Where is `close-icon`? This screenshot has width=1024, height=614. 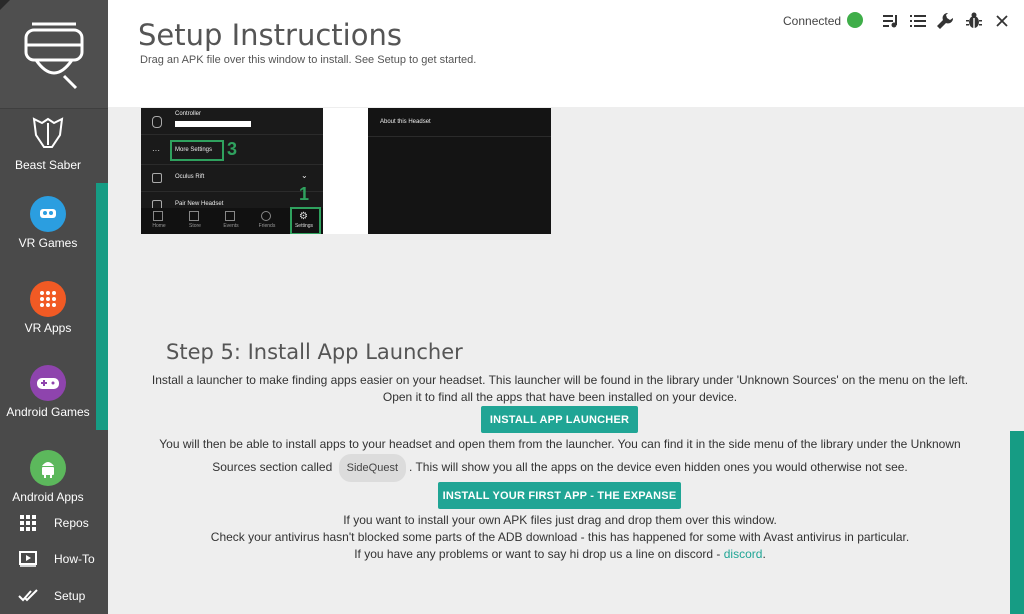 close-icon is located at coordinates (1002, 21).